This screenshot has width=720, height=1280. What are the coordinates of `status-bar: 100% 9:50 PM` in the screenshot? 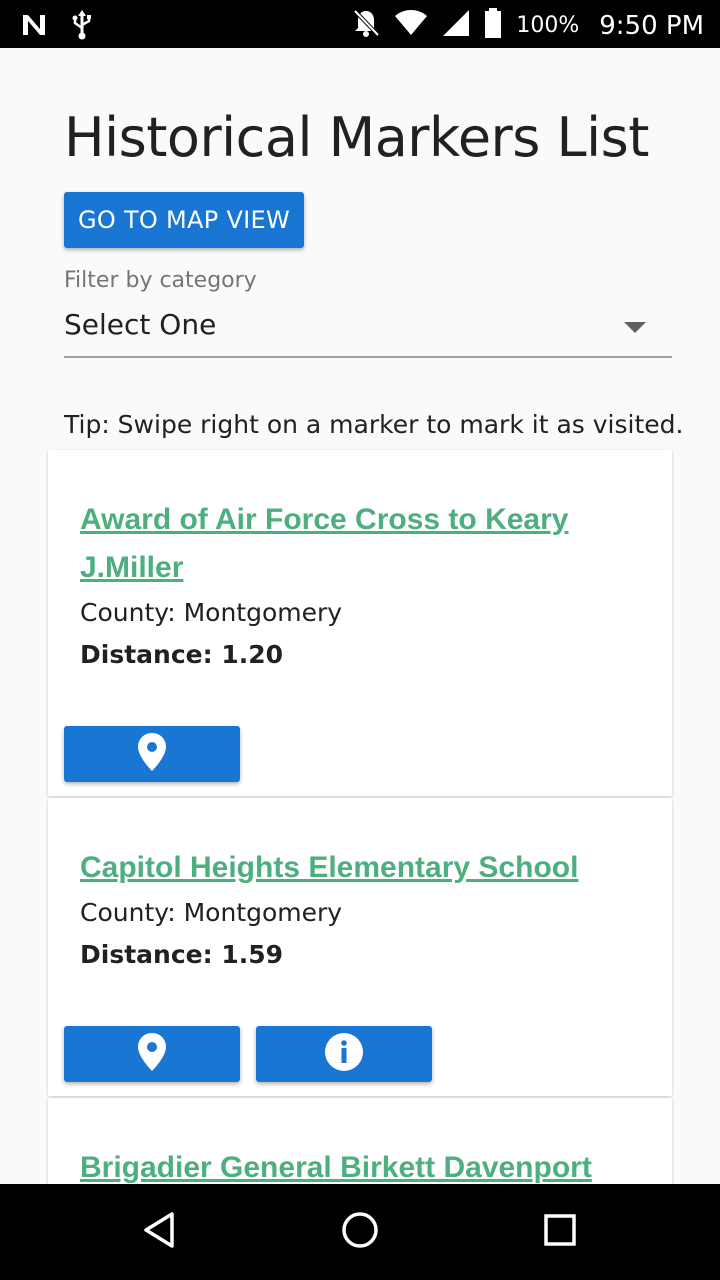 It's located at (360, 24).